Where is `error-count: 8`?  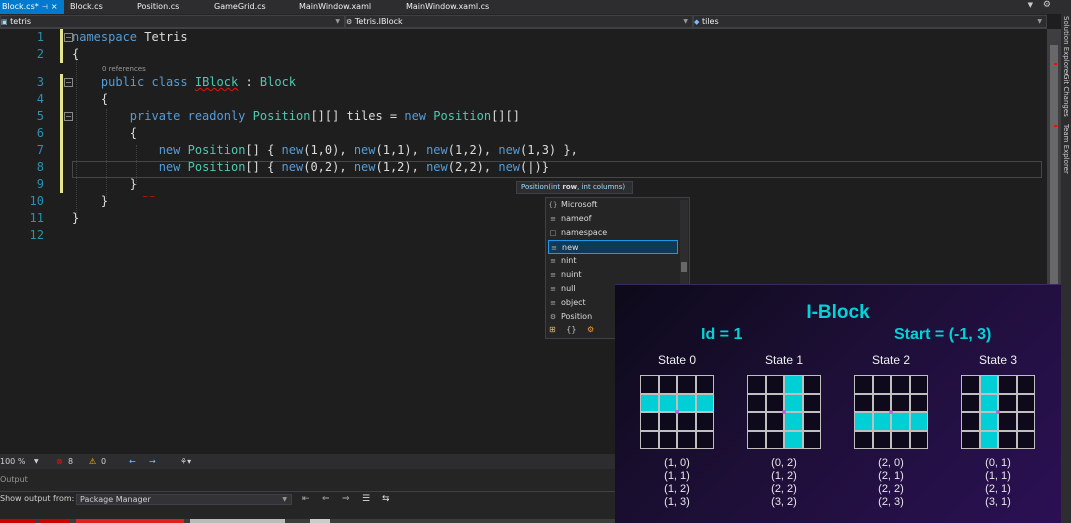 error-count: 8 is located at coordinates (70, 461).